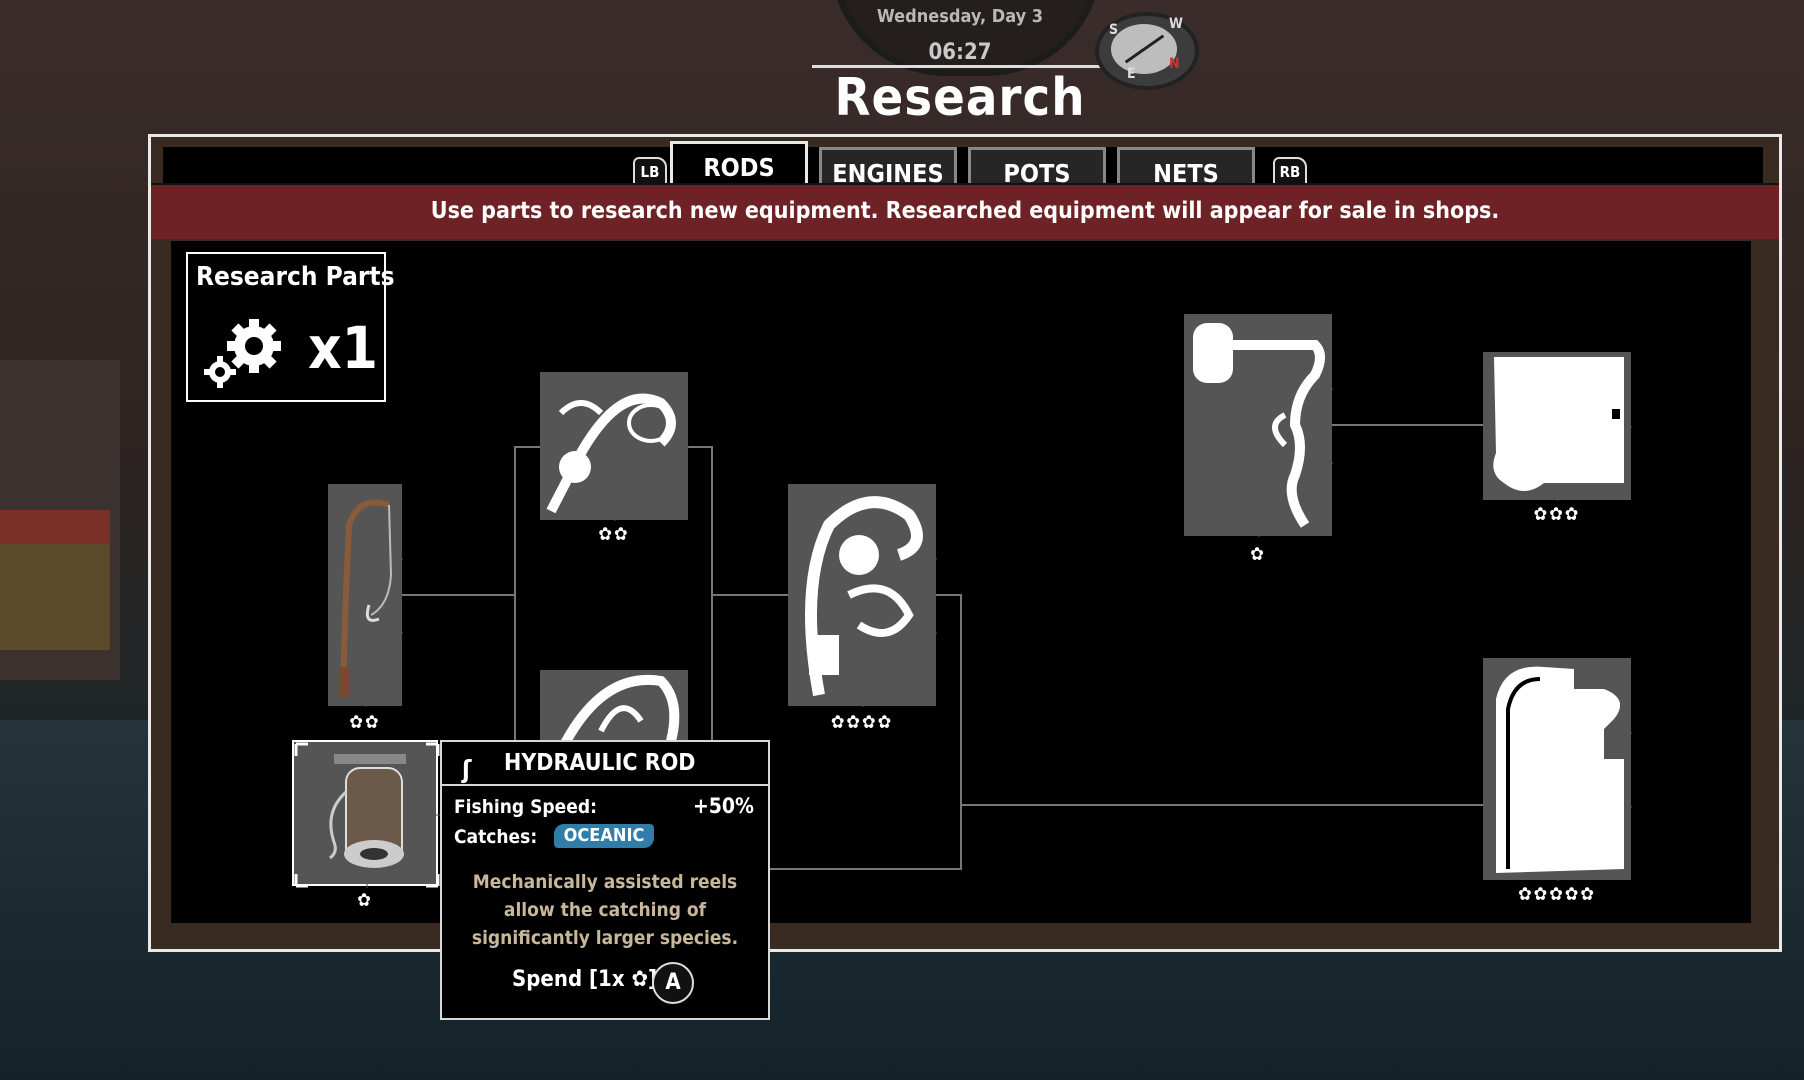  I want to click on a-button-icon: A, so click(673, 983).